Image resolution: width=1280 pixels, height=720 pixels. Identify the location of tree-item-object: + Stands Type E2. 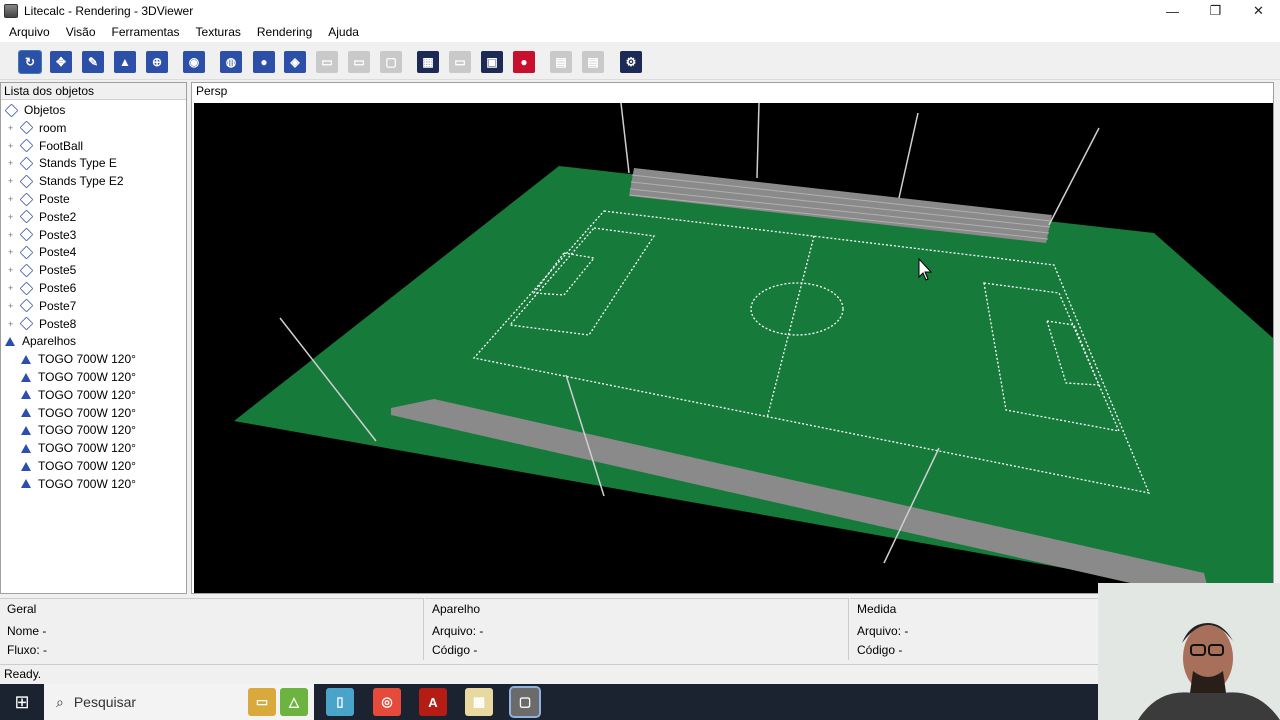
(66, 181).